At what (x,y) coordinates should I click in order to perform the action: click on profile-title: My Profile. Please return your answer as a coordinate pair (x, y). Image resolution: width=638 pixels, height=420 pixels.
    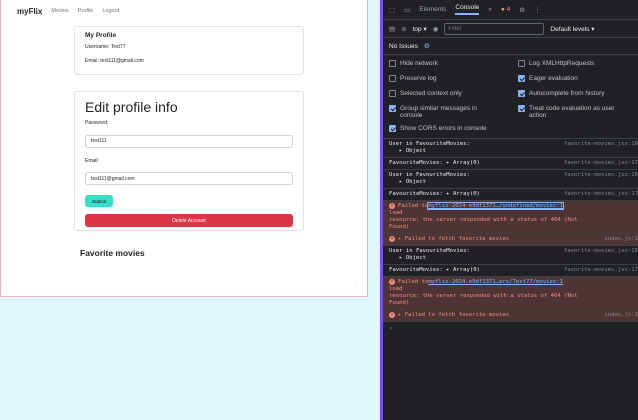
    Looking at the image, I should click on (101, 35).